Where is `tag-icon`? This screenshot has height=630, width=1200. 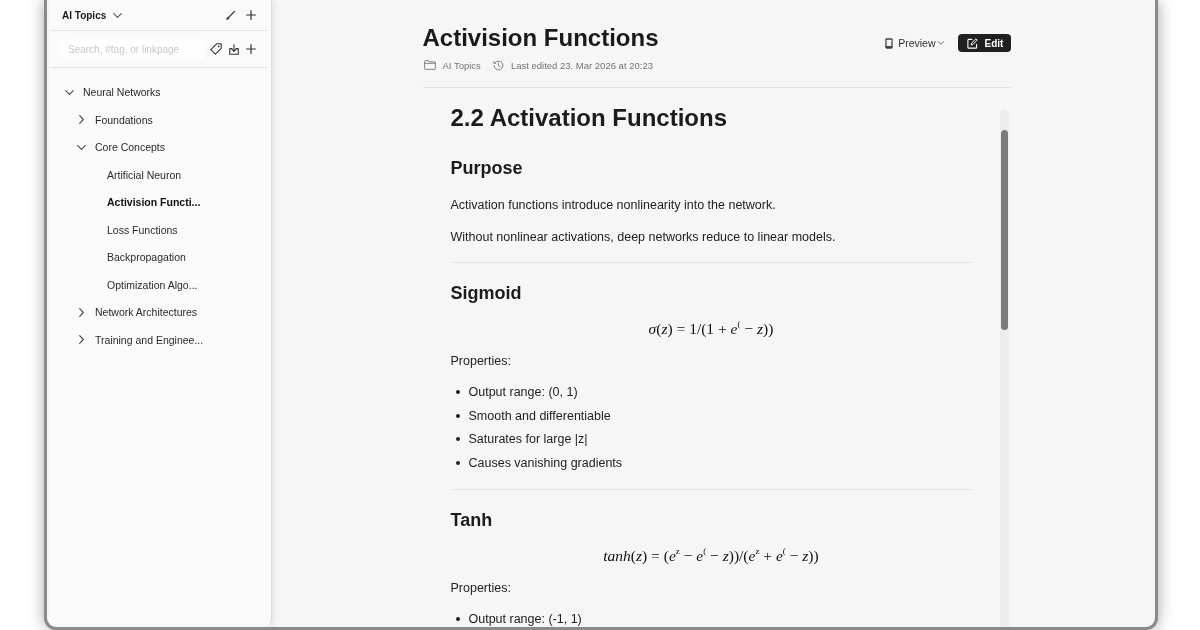 tag-icon is located at coordinates (216, 49).